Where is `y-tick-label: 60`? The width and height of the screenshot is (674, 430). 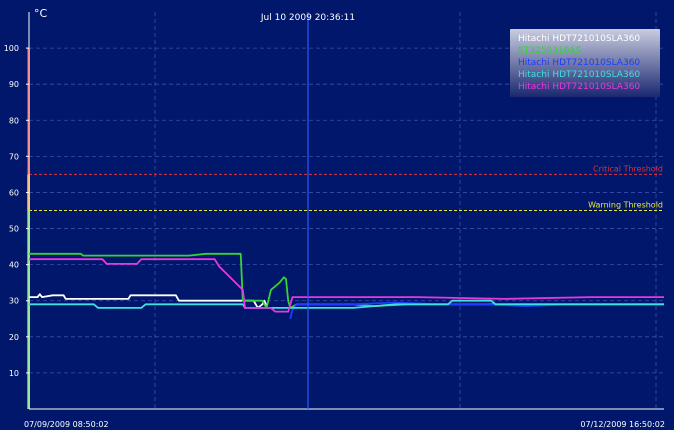
y-tick-label: 60 is located at coordinates (14, 192).